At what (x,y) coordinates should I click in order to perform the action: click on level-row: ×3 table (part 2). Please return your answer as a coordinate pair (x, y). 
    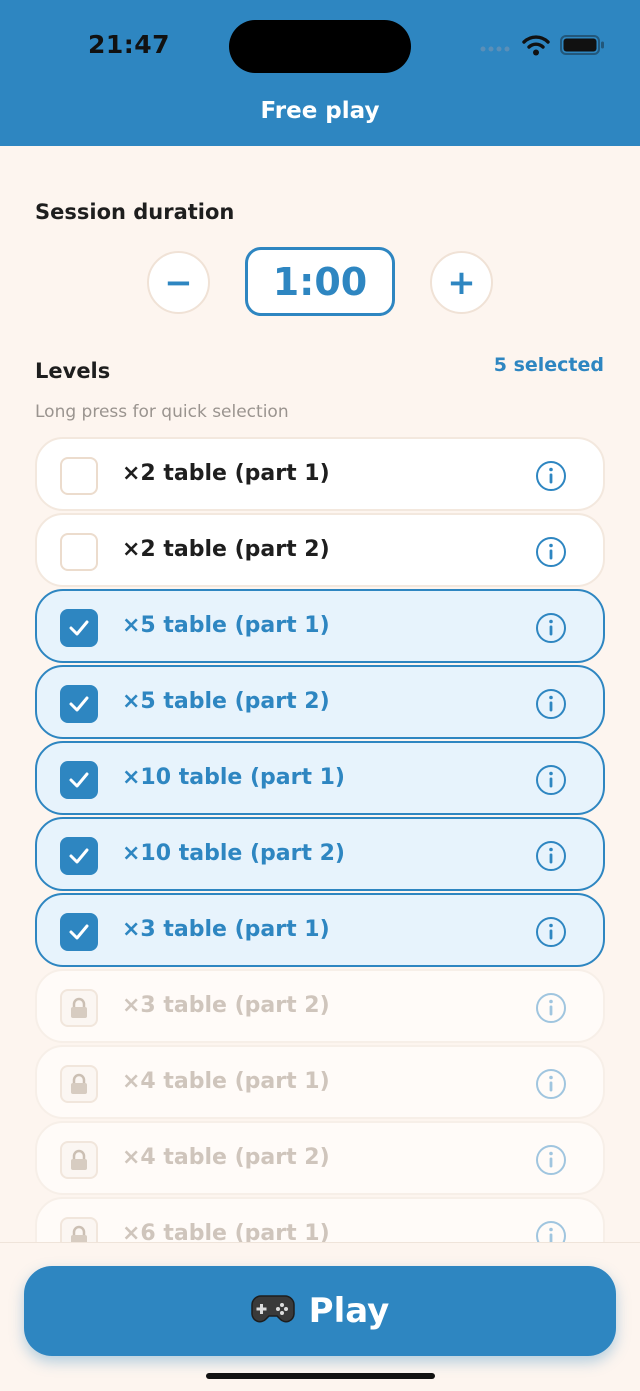
    Looking at the image, I should click on (320, 1006).